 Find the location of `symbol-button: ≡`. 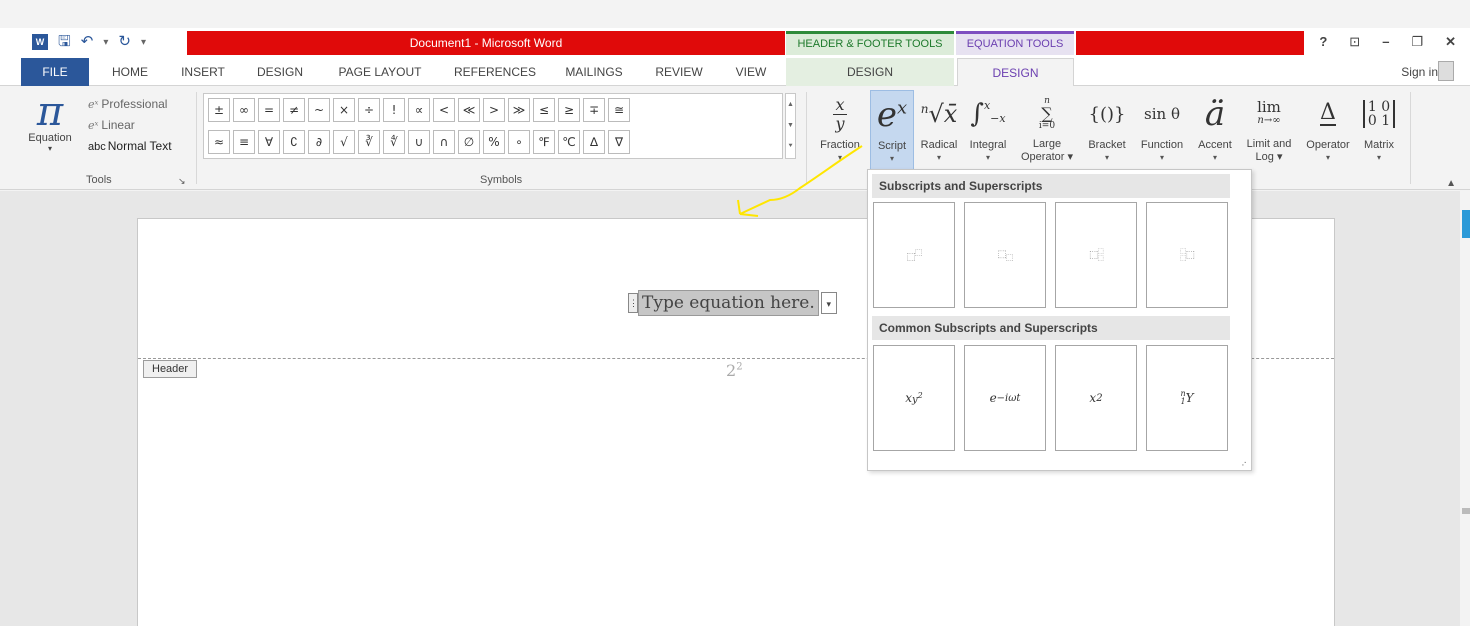

symbol-button: ≡ is located at coordinates (244, 142).